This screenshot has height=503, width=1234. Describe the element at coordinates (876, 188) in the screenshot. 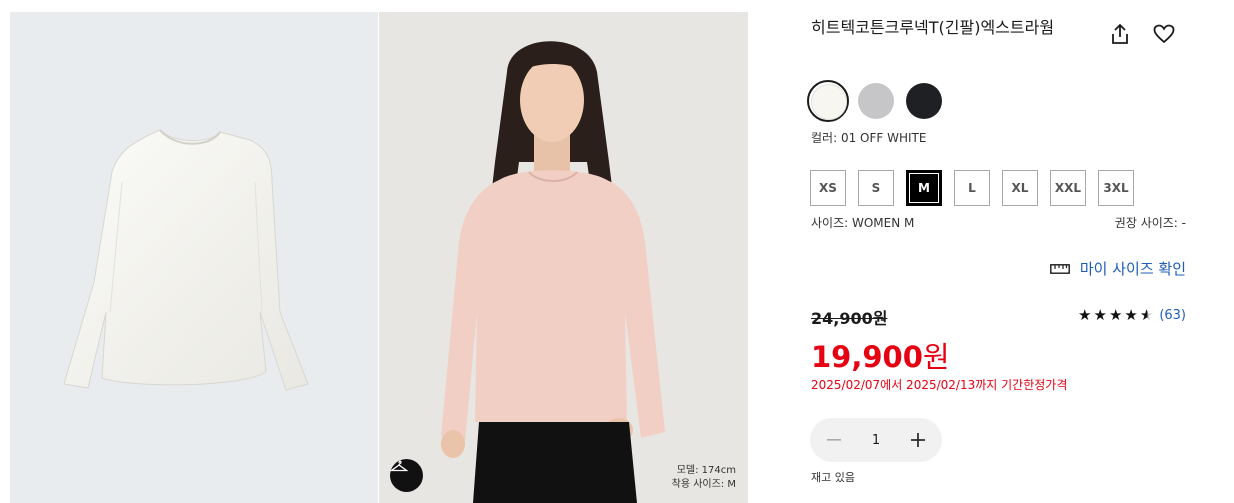

I see `size-button-s: S` at that location.